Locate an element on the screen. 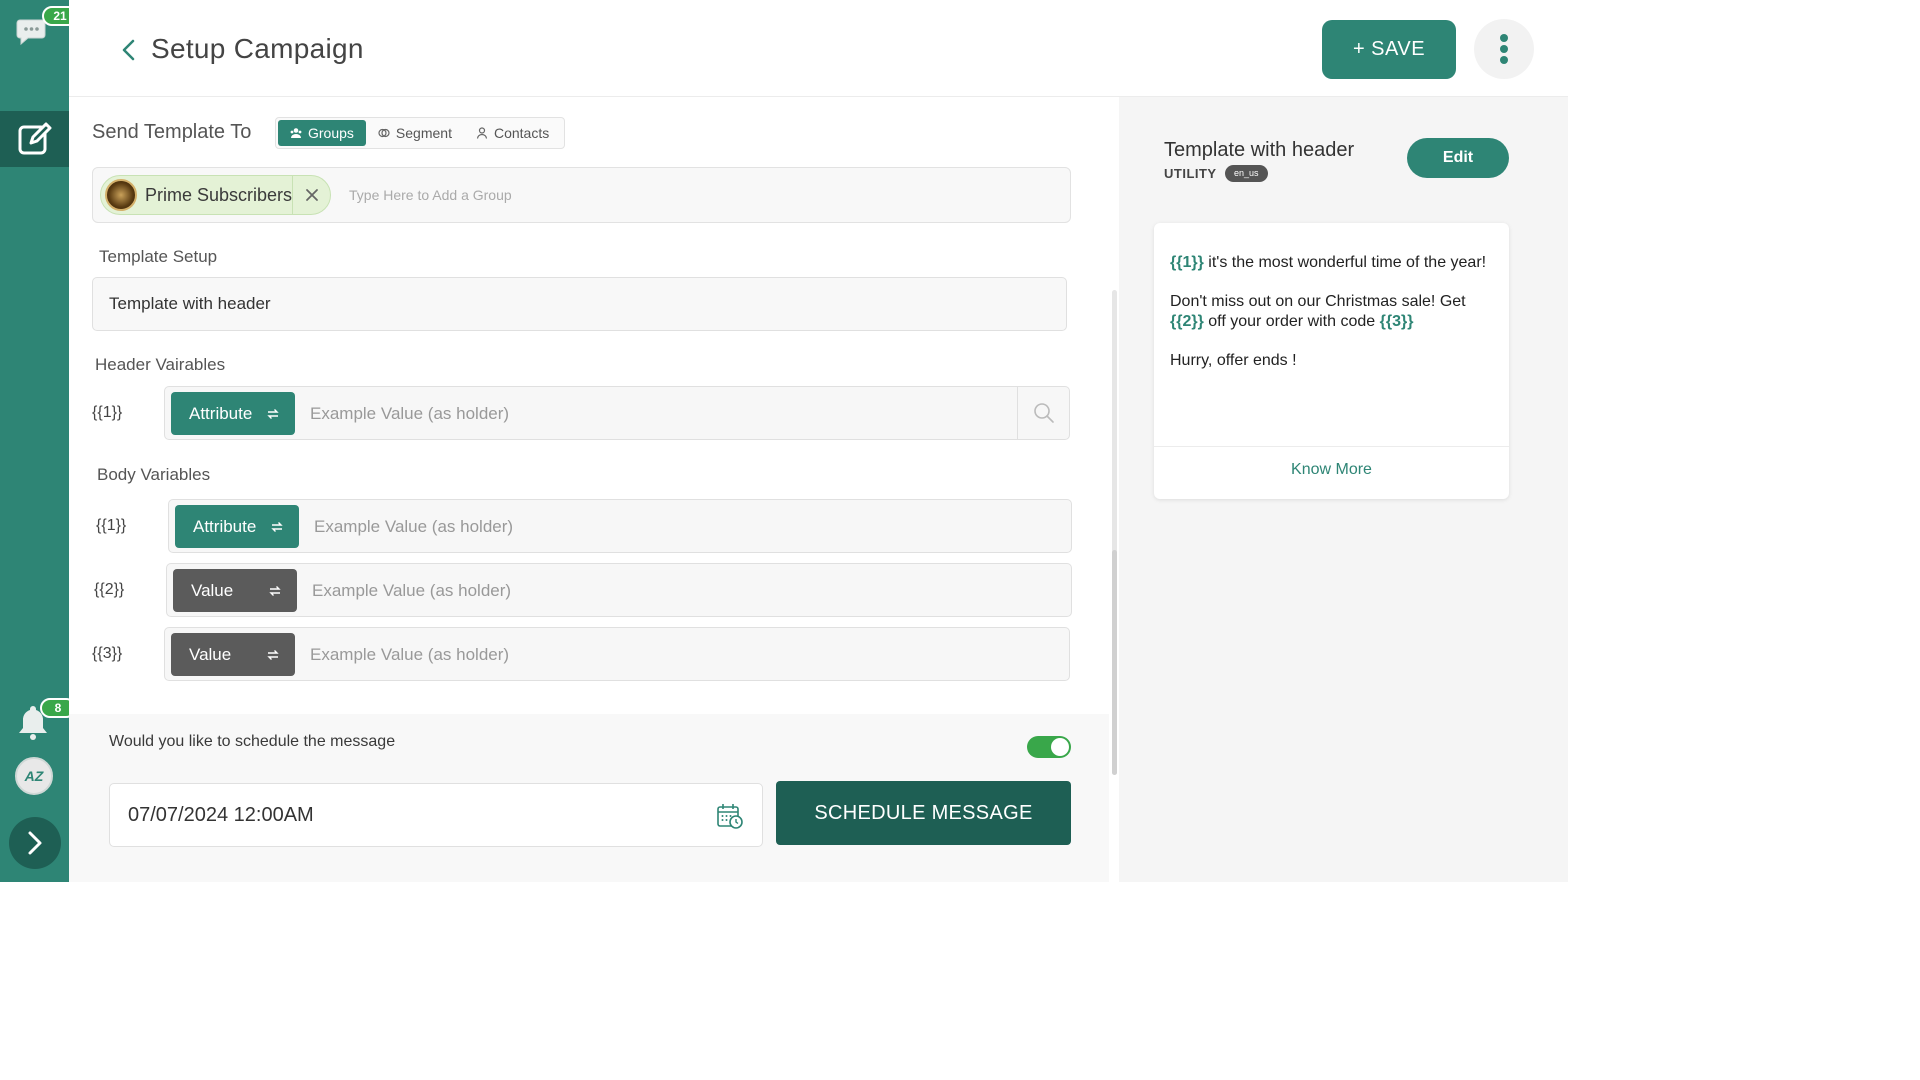 This screenshot has width=1920, height=1080. recipient-type-switch: Groups Segment Contacts is located at coordinates (420, 133).